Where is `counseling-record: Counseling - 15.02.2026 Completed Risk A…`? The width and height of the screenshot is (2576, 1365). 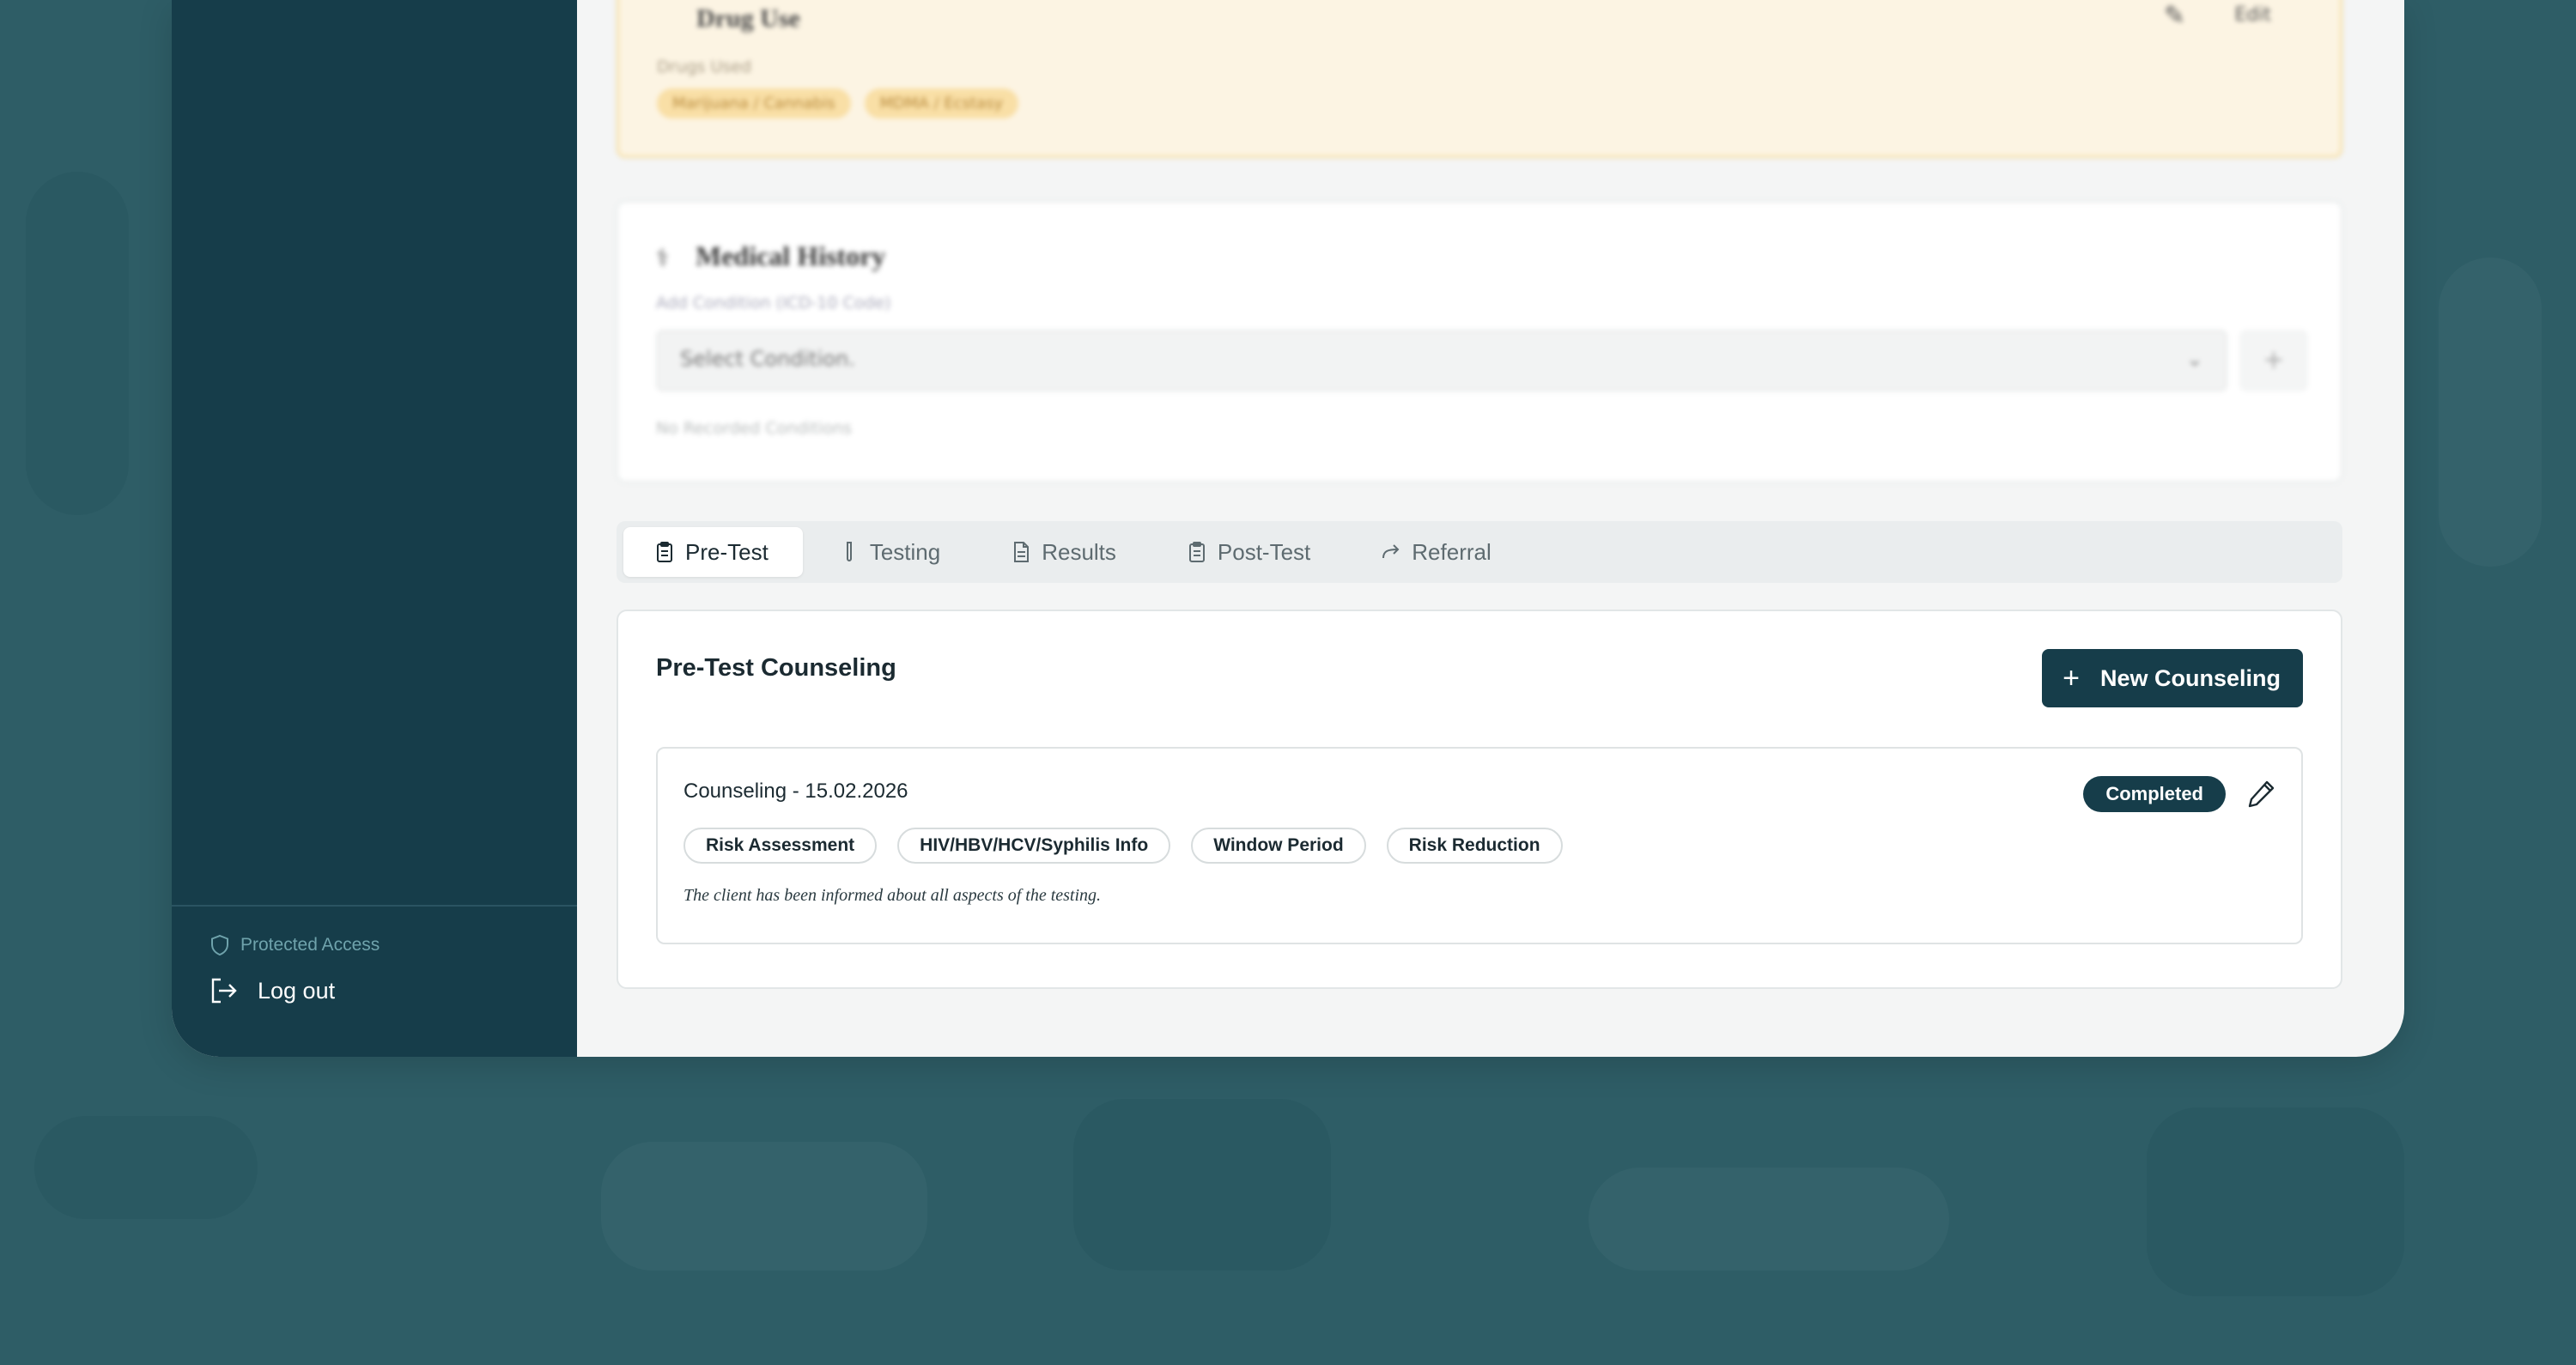 counseling-record: Counseling - 15.02.2026 Completed Risk A… is located at coordinates (1480, 846).